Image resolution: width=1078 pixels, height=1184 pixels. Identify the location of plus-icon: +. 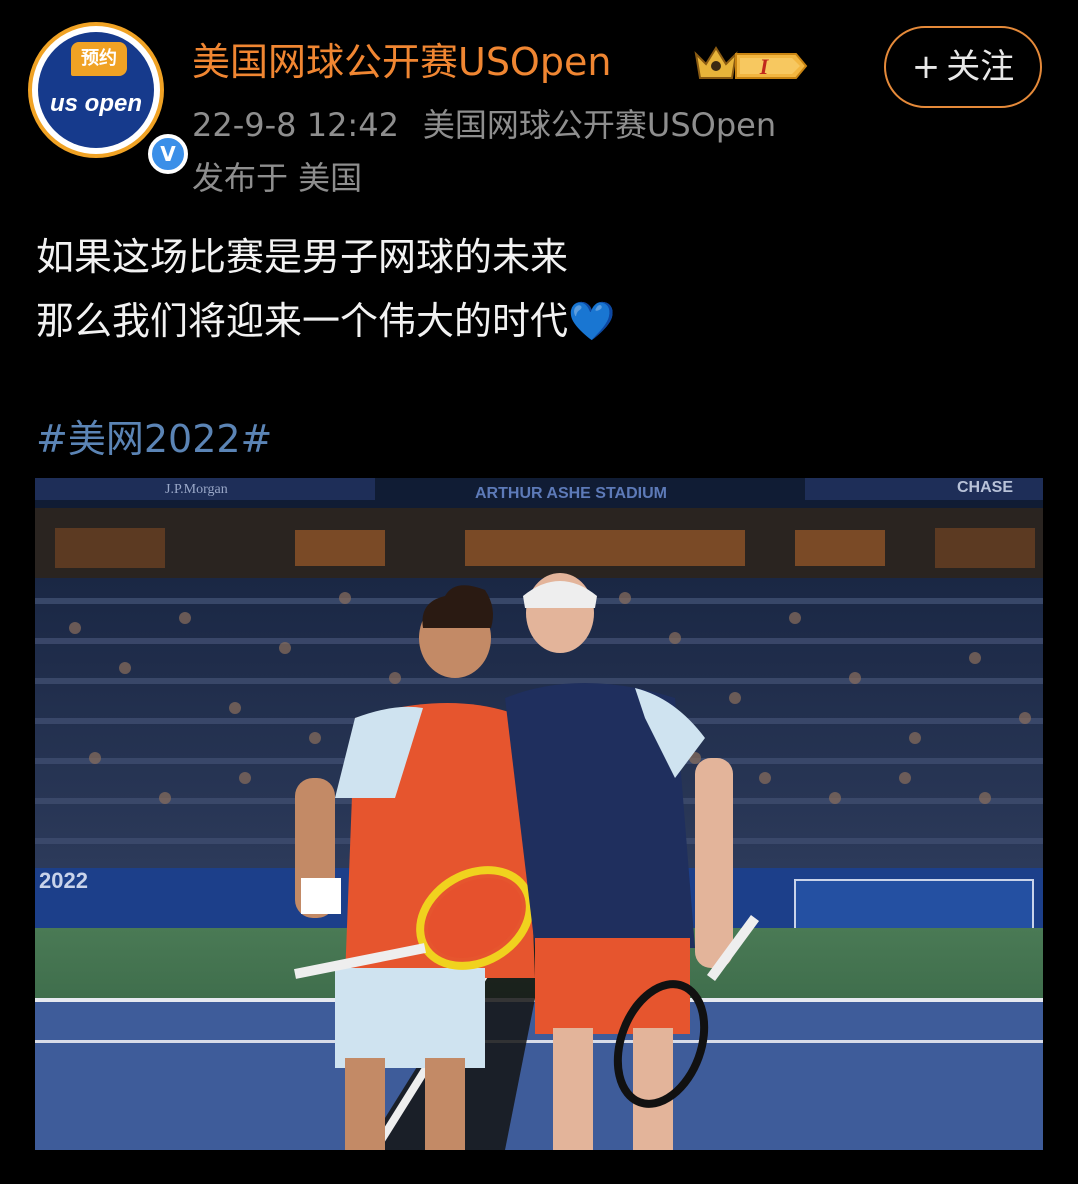
(926, 67).